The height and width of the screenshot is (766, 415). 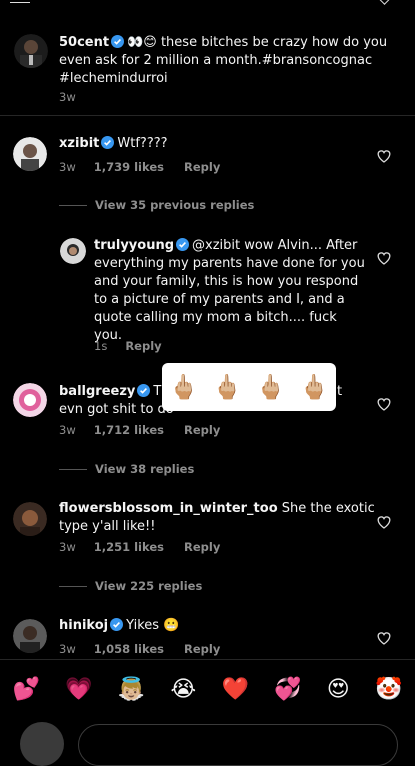 I want to click on comment-text-tail: t, so click(x=340, y=391).